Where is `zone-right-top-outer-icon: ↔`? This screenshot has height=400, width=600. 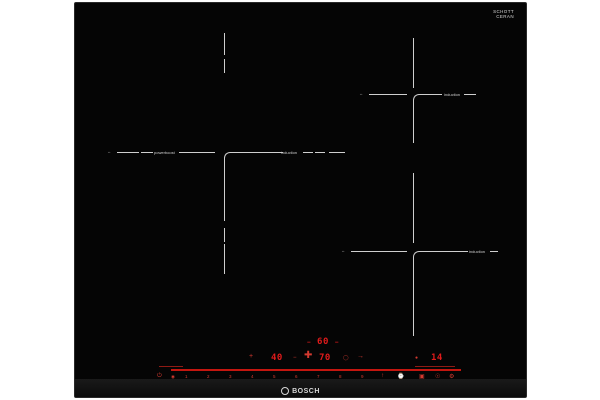
zone-right-top-outer-icon: ↔ is located at coordinates (361, 93).